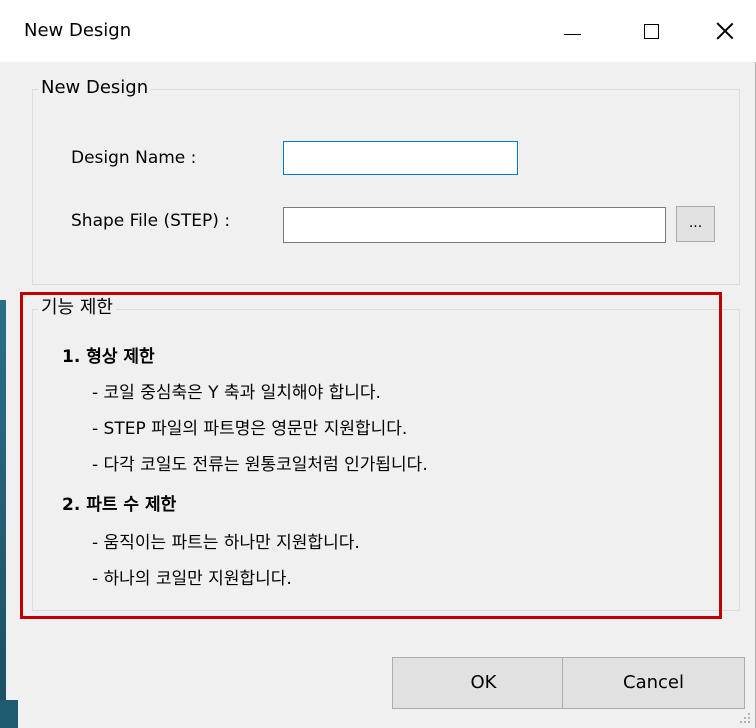  What do you see at coordinates (483, 683) in the screenshot?
I see `ok-button: OK` at bounding box center [483, 683].